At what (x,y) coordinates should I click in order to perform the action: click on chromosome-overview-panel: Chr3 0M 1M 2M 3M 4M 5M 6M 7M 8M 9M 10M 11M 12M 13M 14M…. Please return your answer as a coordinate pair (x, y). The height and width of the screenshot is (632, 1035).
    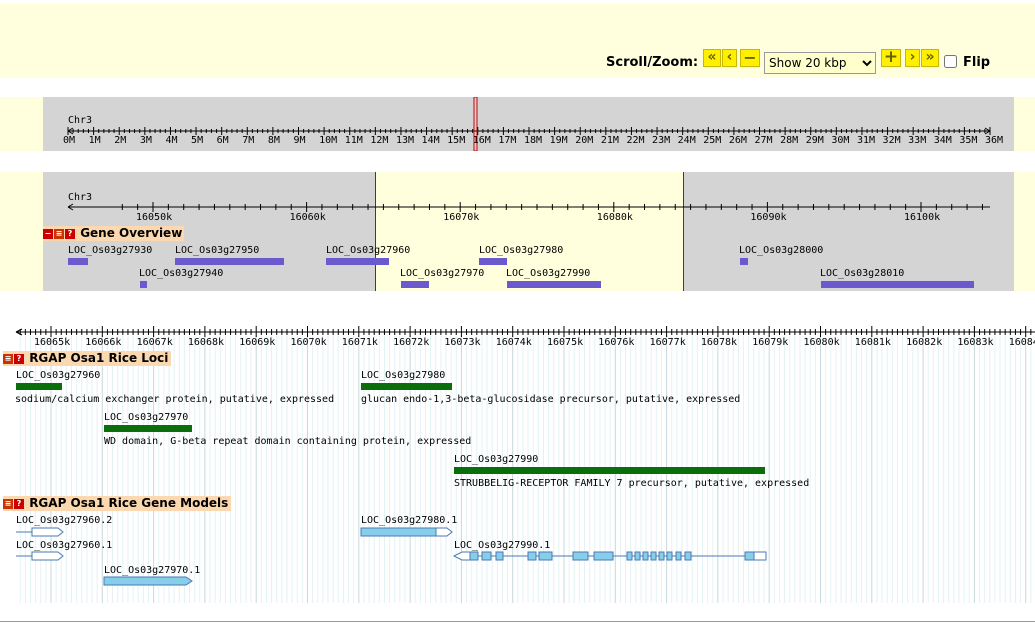
    Looking at the image, I should click on (528, 124).